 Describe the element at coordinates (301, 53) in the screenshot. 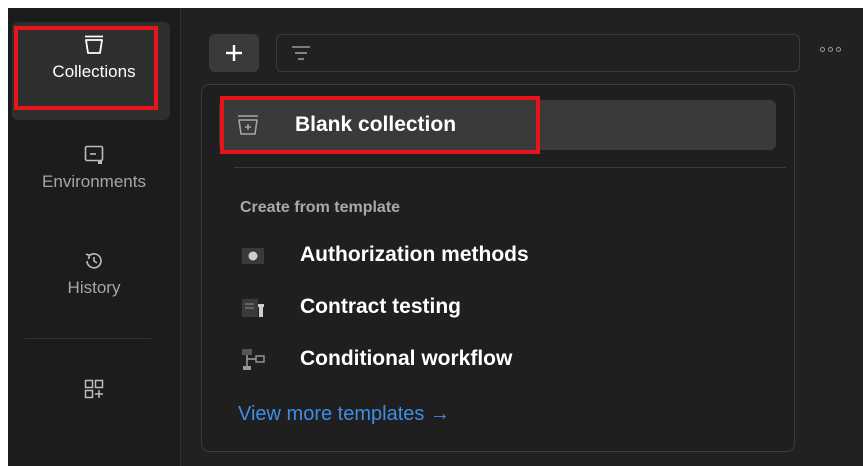

I see `filter-icon` at that location.